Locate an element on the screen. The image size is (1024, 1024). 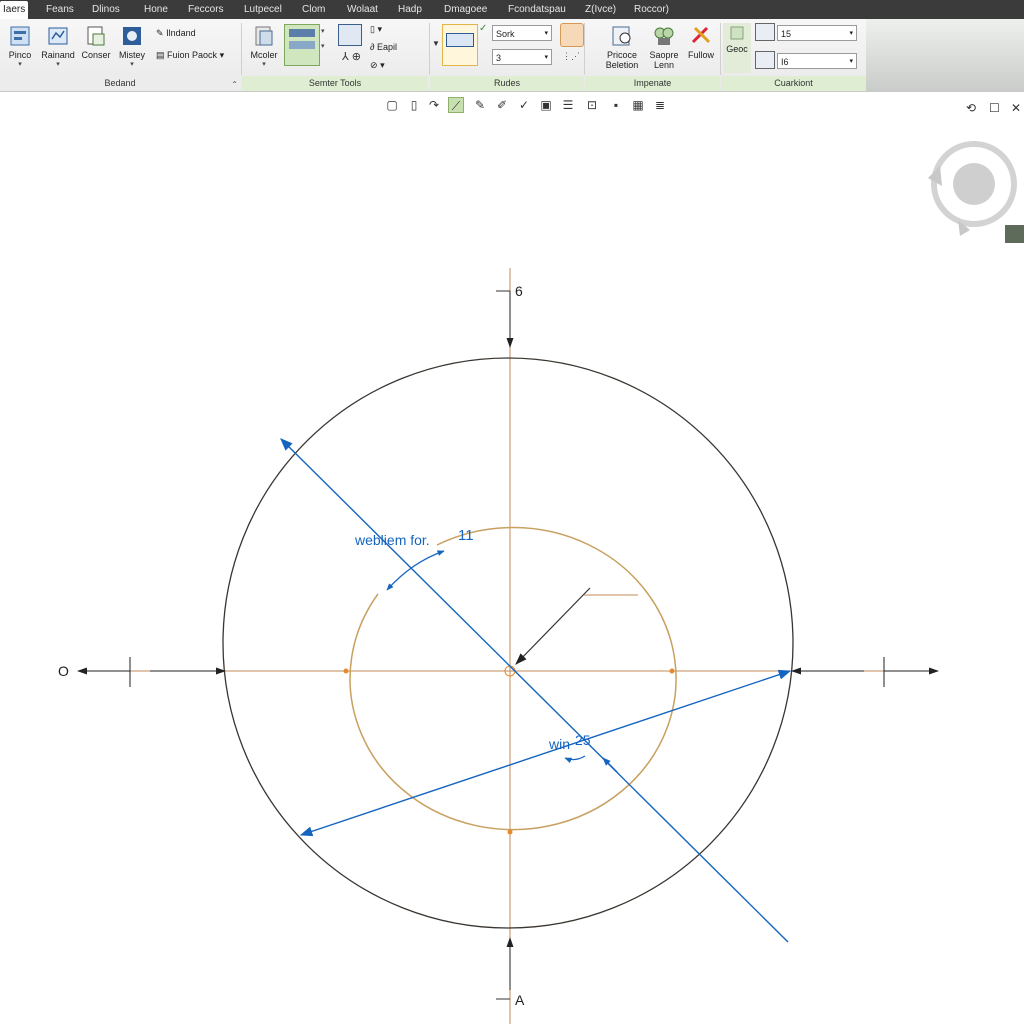
doc-small-button: ▯ ▾ is located at coordinates (376, 29).